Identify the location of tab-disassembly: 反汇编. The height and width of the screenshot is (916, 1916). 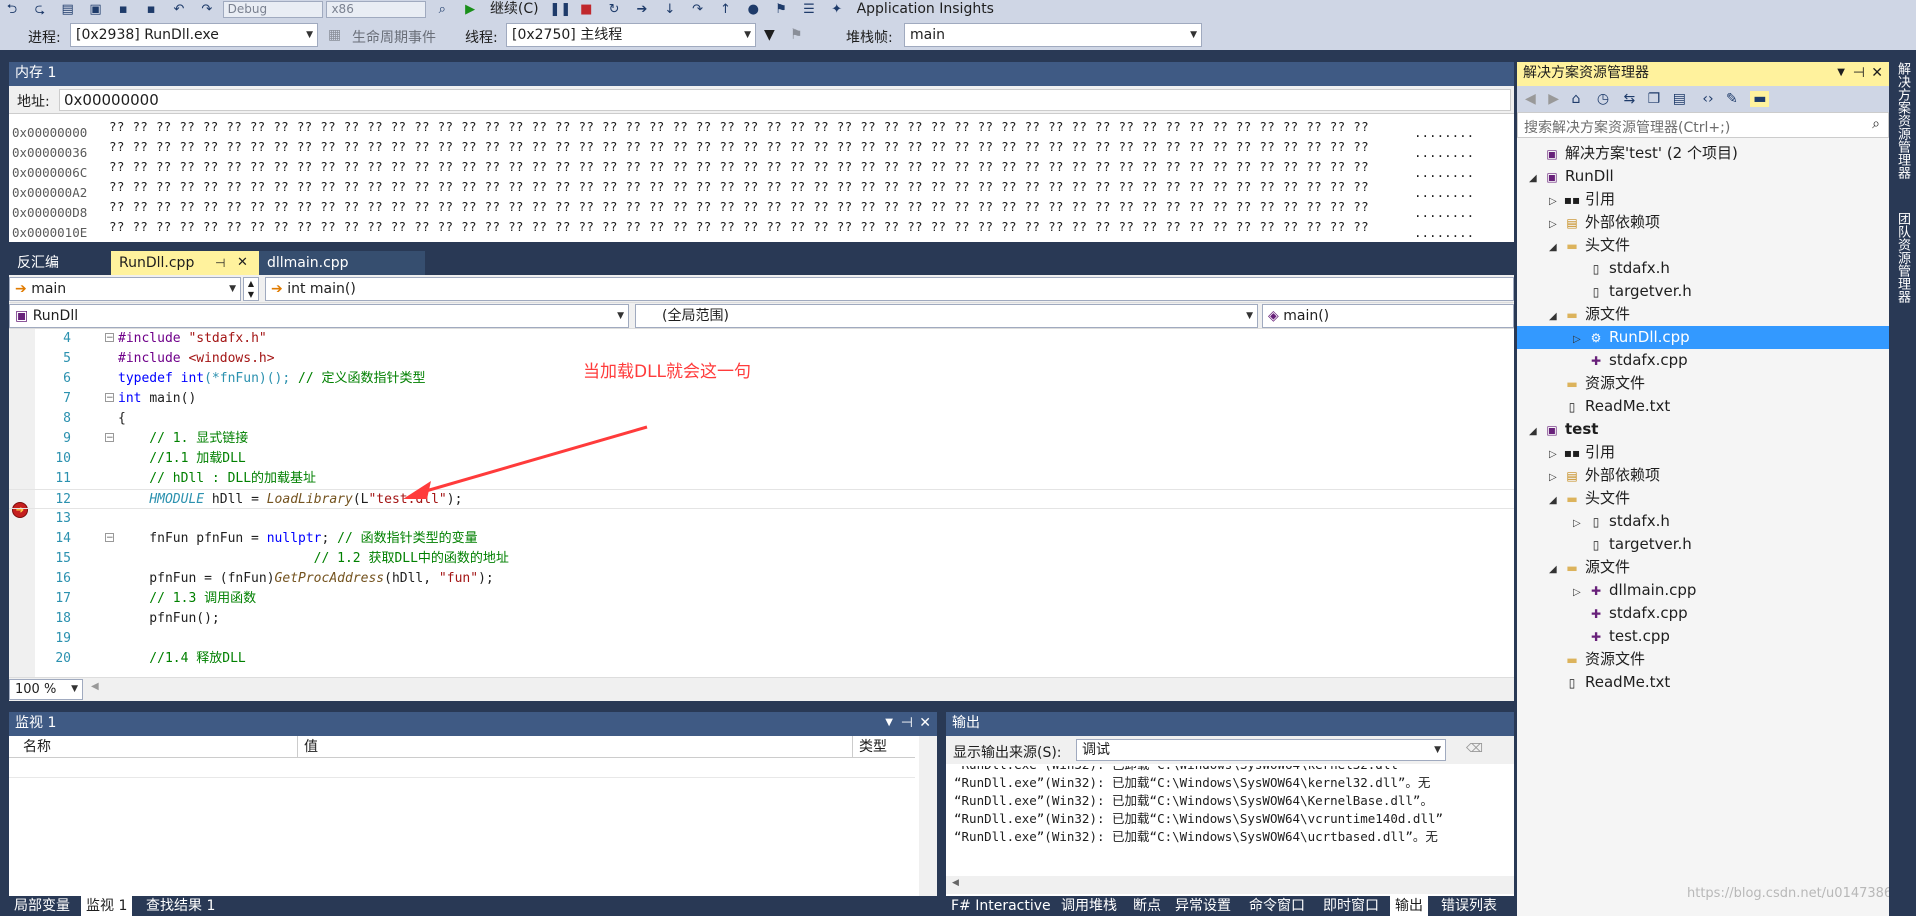
(38, 263).